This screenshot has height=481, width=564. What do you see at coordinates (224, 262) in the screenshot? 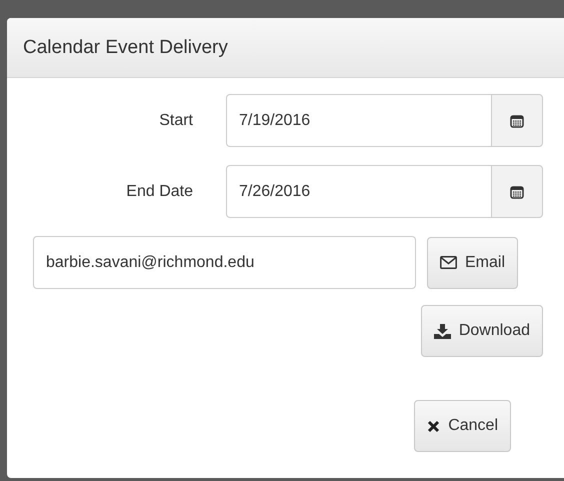
I see `email-field: barbie.savani@richmond.edu` at bounding box center [224, 262].